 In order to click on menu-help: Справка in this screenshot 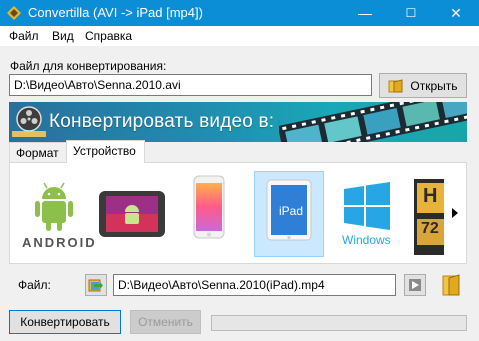, I will do `click(108, 36)`.